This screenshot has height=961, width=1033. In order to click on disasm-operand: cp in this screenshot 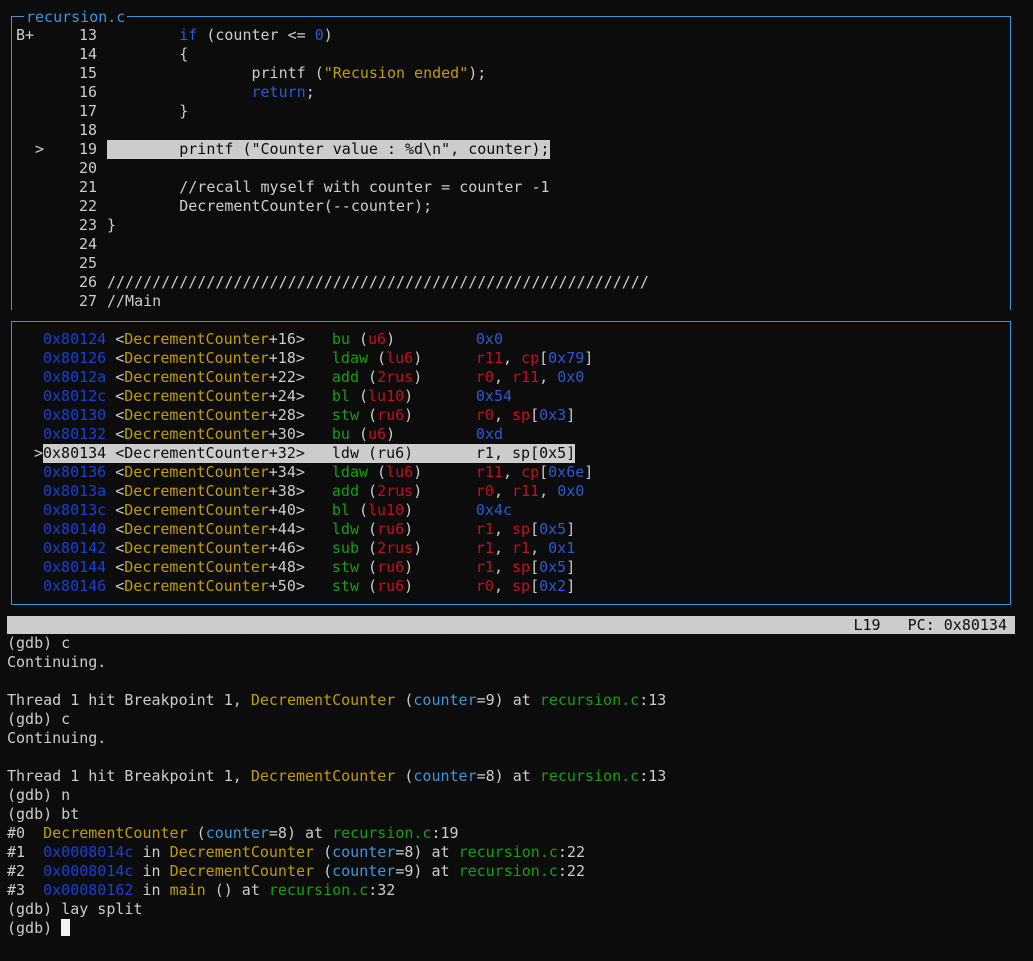, I will do `click(530, 472)`.